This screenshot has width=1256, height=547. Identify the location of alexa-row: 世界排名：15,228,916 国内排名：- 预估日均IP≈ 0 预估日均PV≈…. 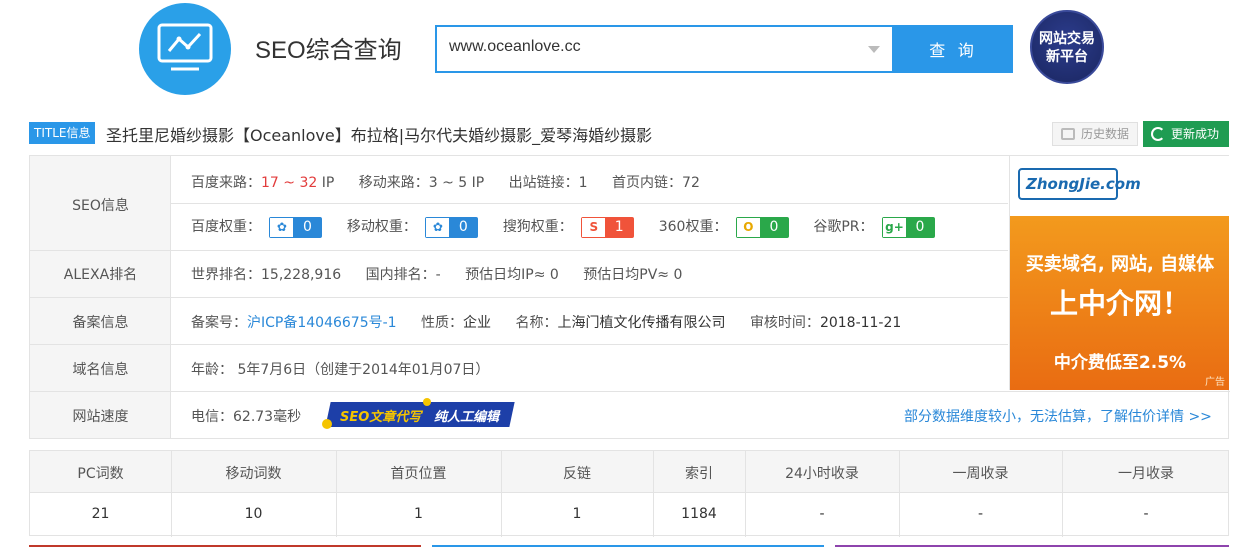
(436, 274).